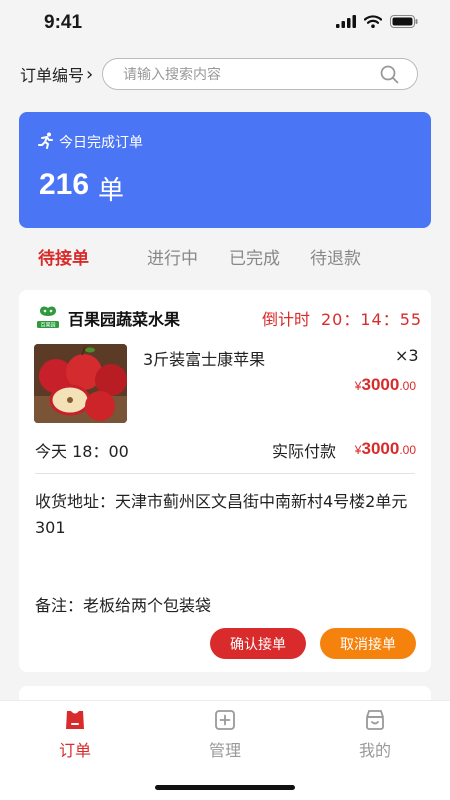  Describe the element at coordinates (404, 21) in the screenshot. I see `battery-icon` at that location.